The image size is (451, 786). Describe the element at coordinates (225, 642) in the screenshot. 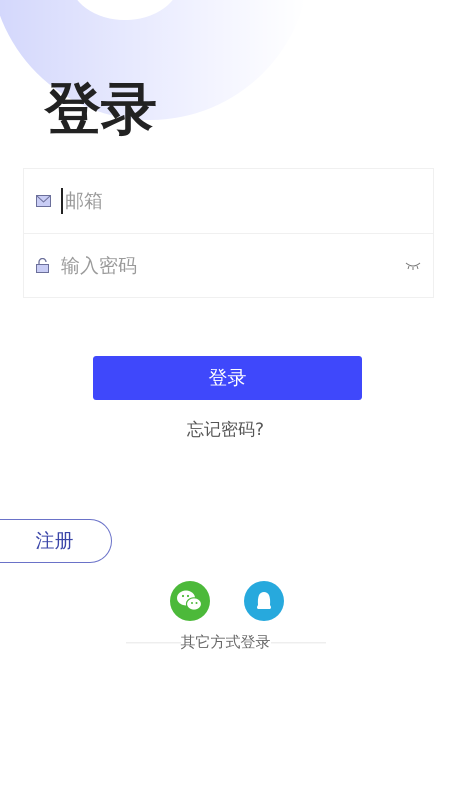

I see `other-login-methods-label: 其它方式登录` at that location.